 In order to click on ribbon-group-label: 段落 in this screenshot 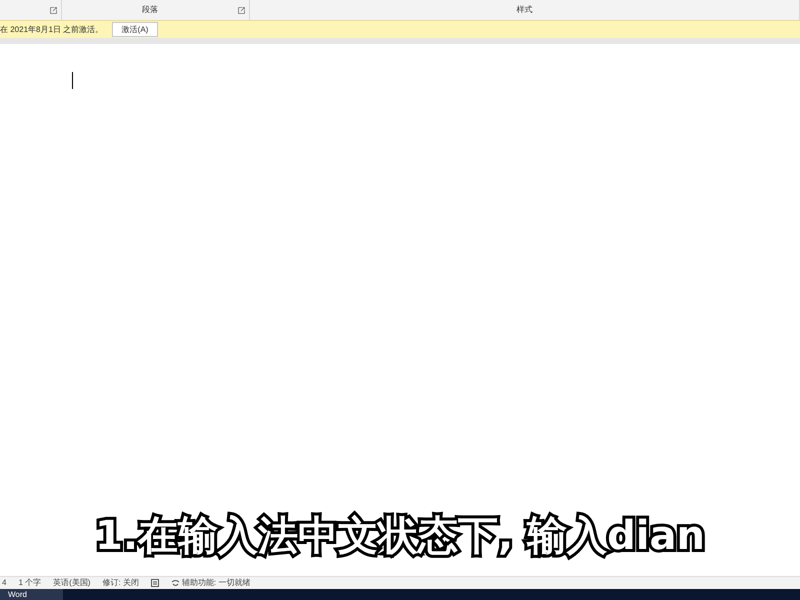, I will do `click(150, 10)`.